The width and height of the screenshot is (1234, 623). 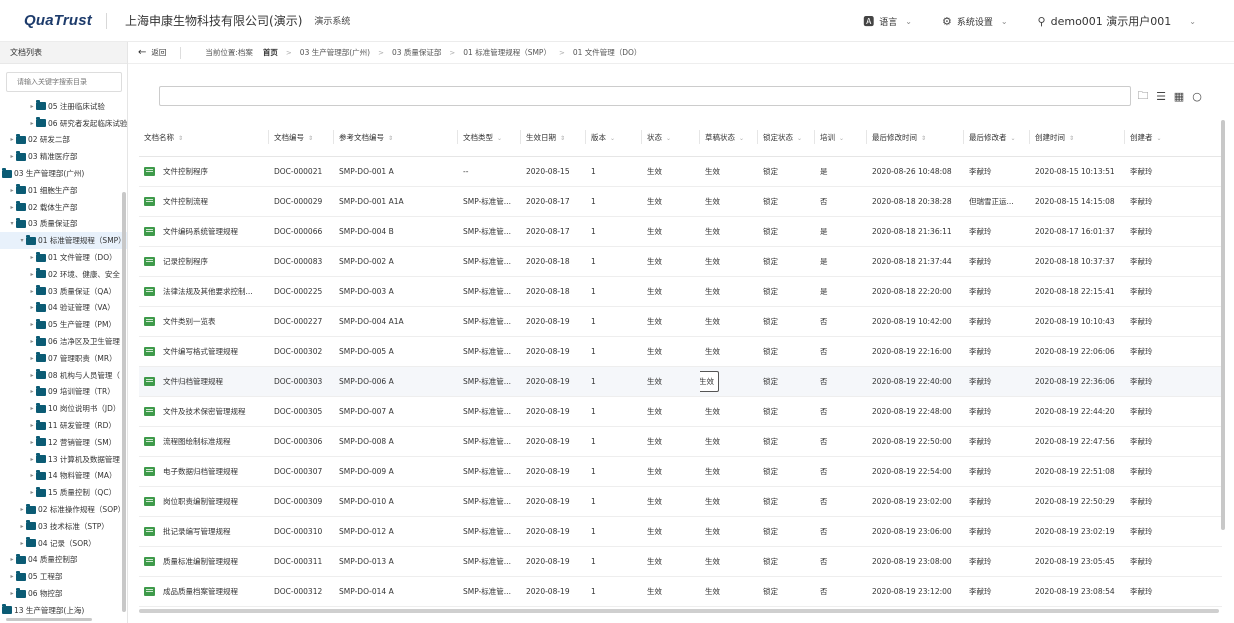 I want to click on table-cell: 文件编写格式管理规程, so click(x=204, y=351).